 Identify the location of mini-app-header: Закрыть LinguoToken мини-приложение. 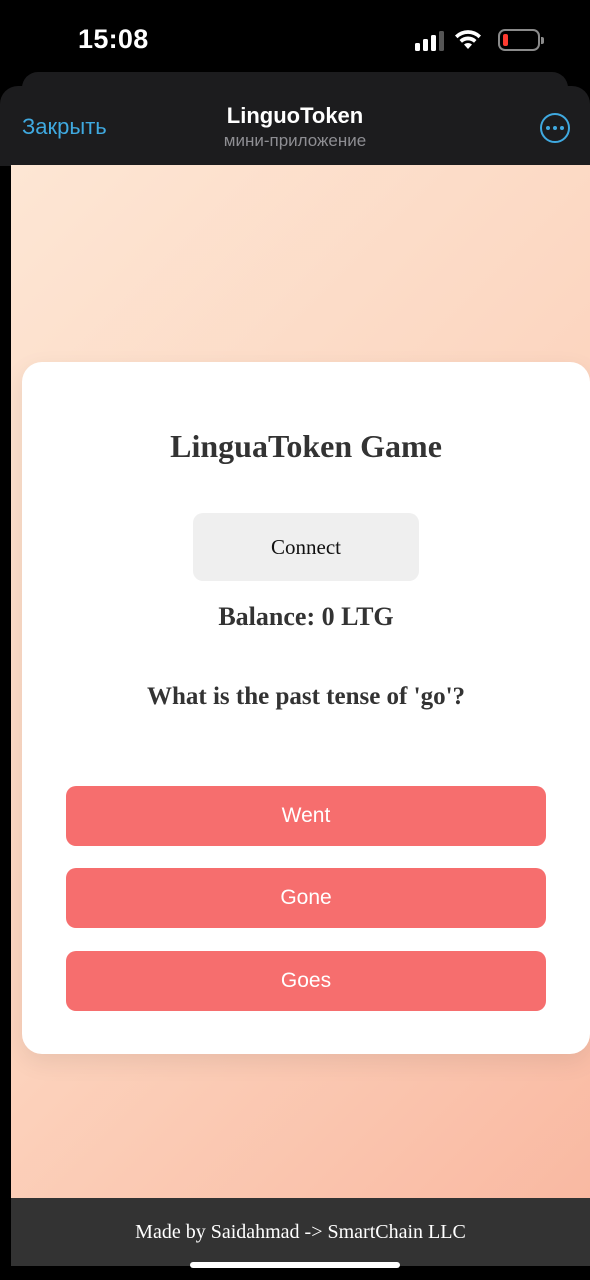
(295, 126).